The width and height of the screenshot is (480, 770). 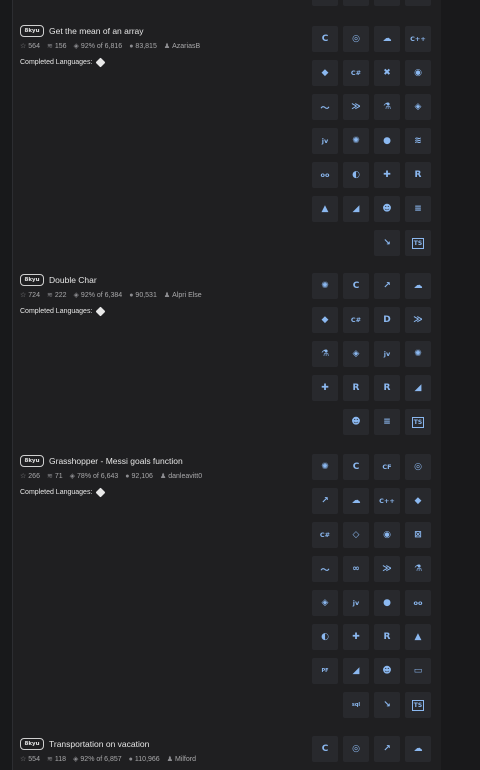 I want to click on language-tile: ◇, so click(x=356, y=535).